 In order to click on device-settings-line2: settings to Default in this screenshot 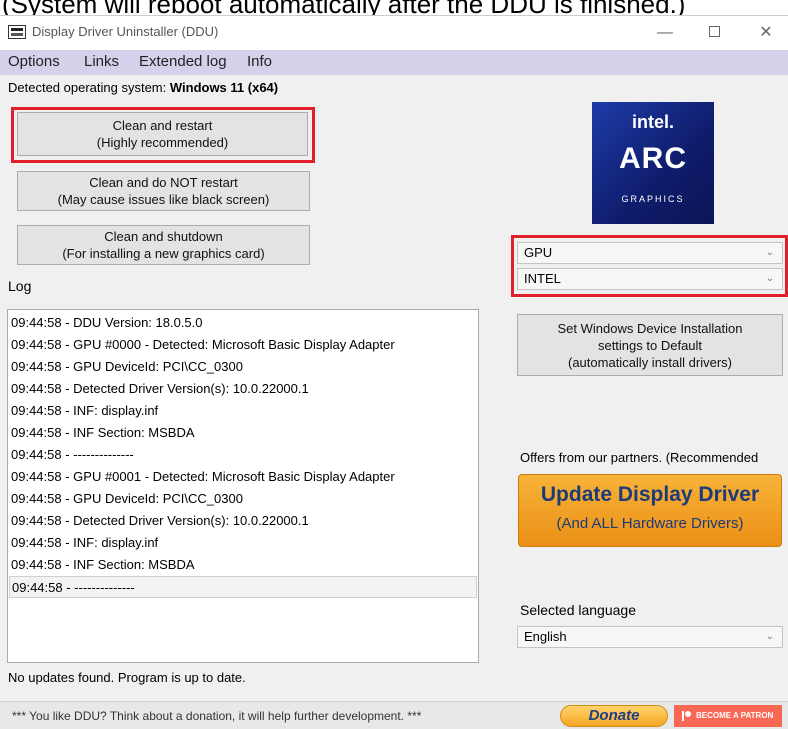, I will do `click(650, 345)`.